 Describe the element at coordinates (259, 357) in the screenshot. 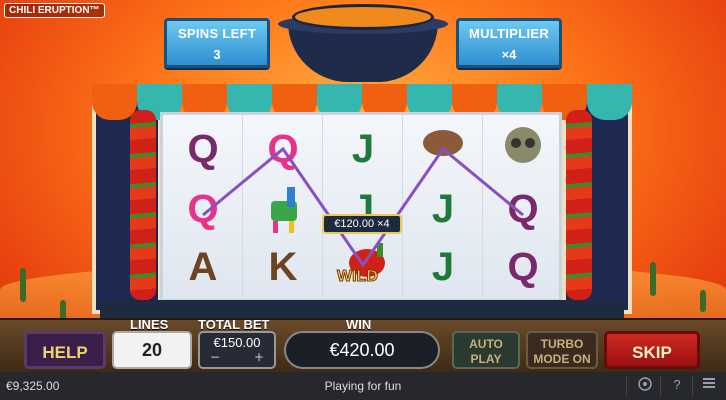

I see `bet-plus-button: +` at that location.